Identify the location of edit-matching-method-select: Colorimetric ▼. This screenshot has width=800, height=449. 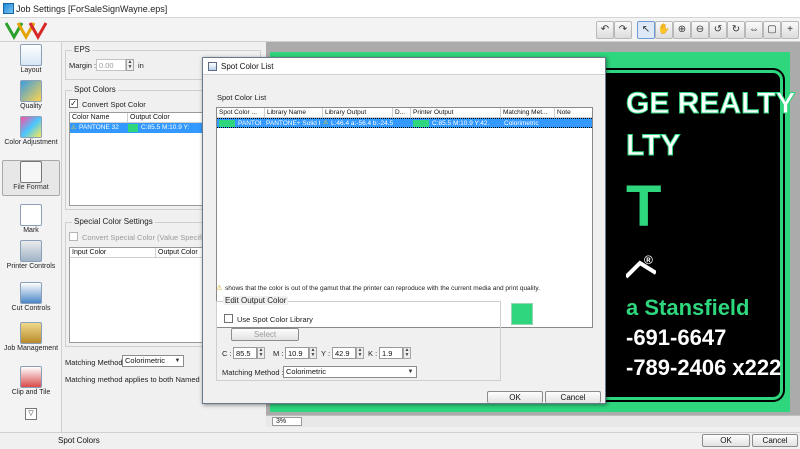
(350, 372).